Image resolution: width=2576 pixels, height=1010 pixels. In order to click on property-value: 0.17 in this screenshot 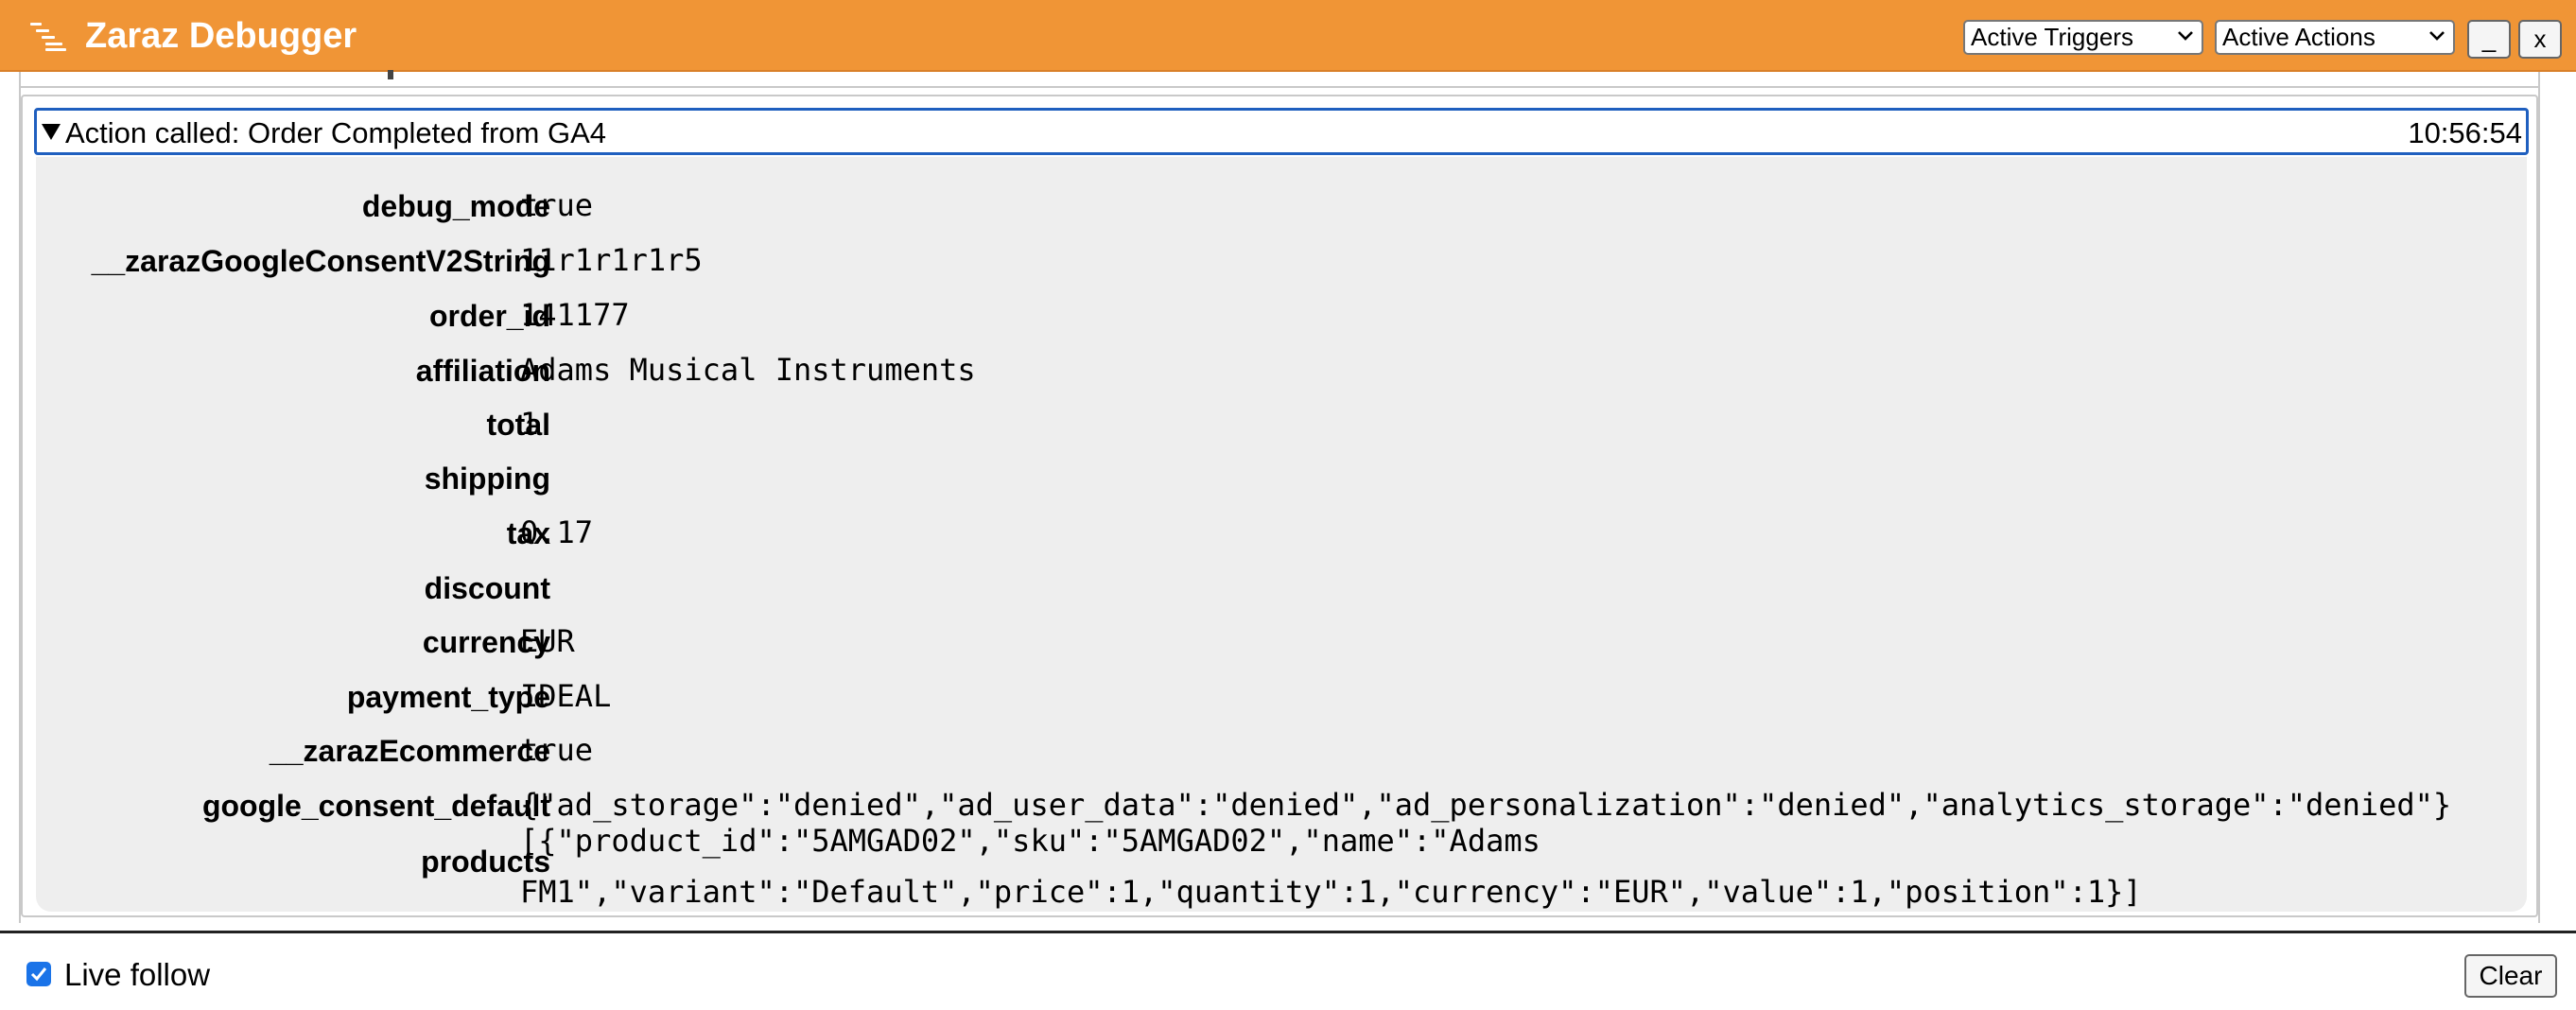, I will do `click(557, 532)`.